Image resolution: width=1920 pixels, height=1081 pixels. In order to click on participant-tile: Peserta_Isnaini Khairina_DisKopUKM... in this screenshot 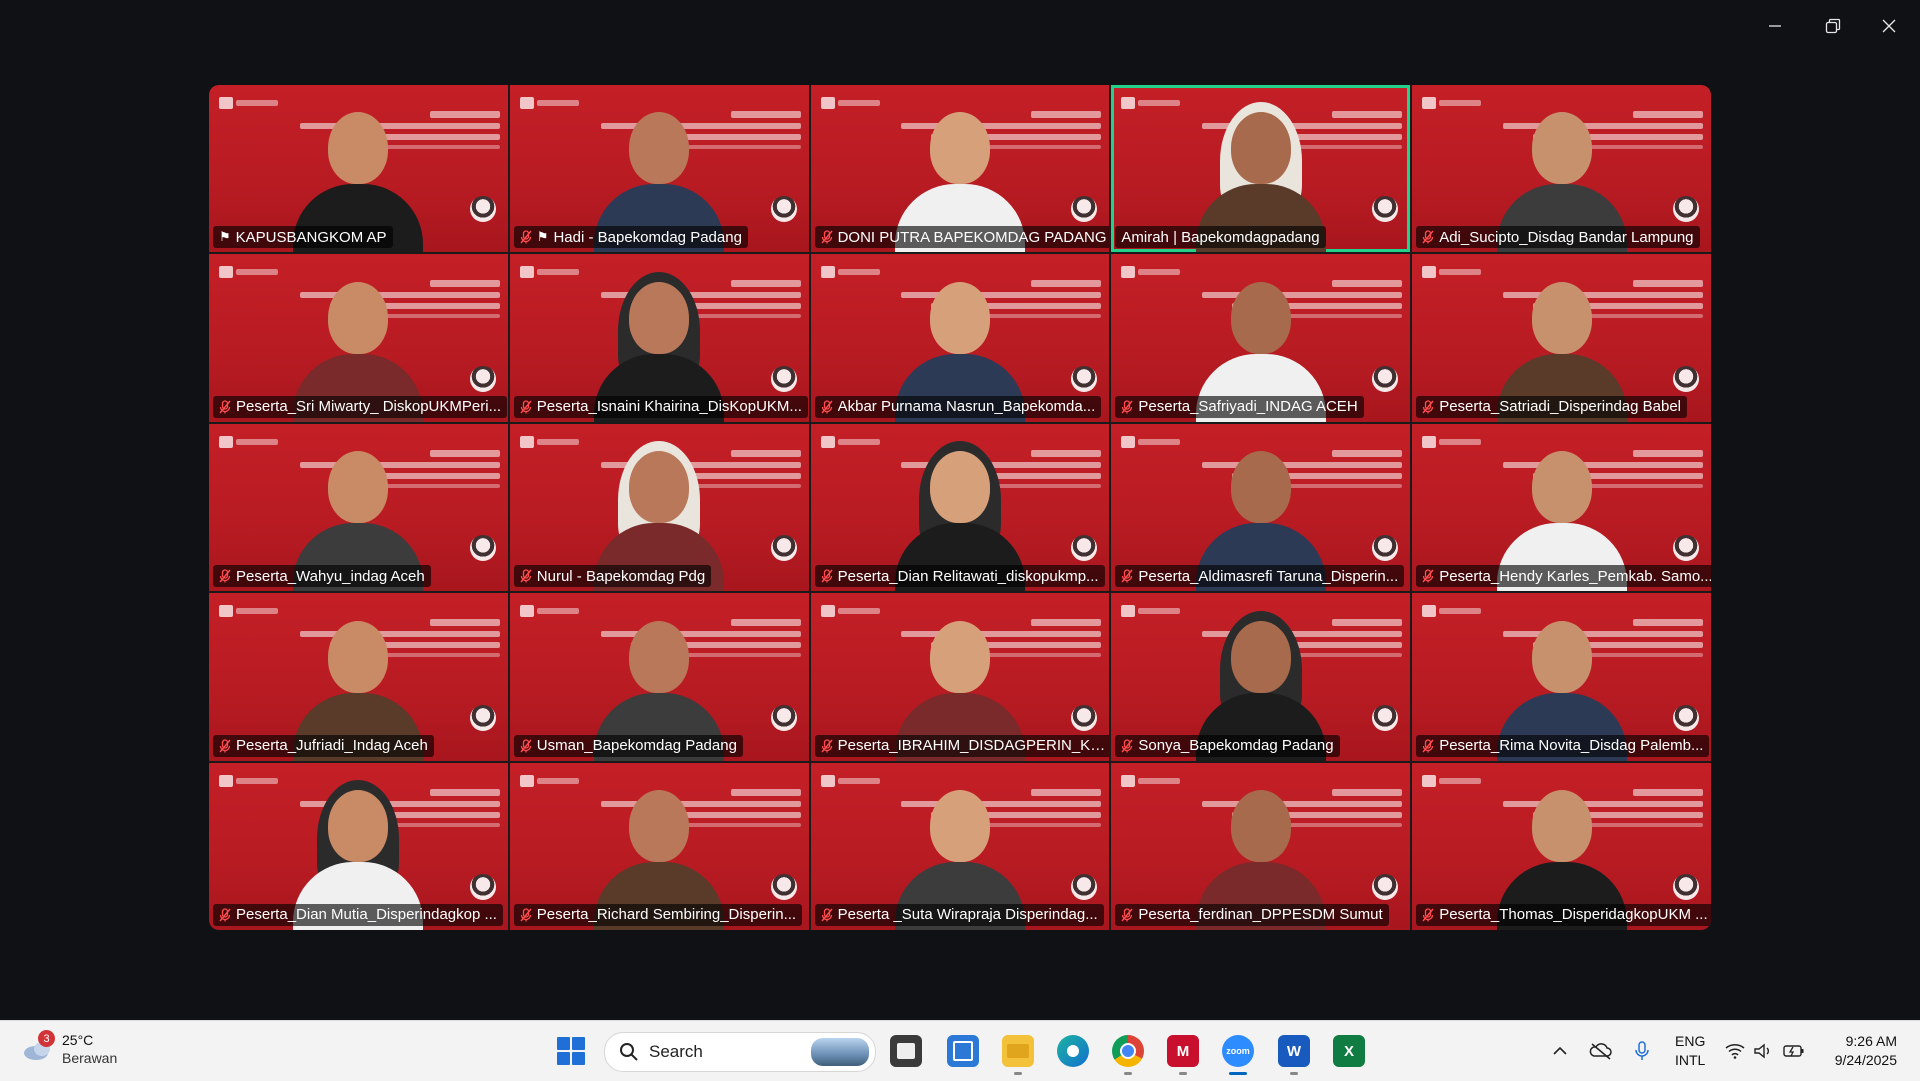, I will do `click(659, 338)`.